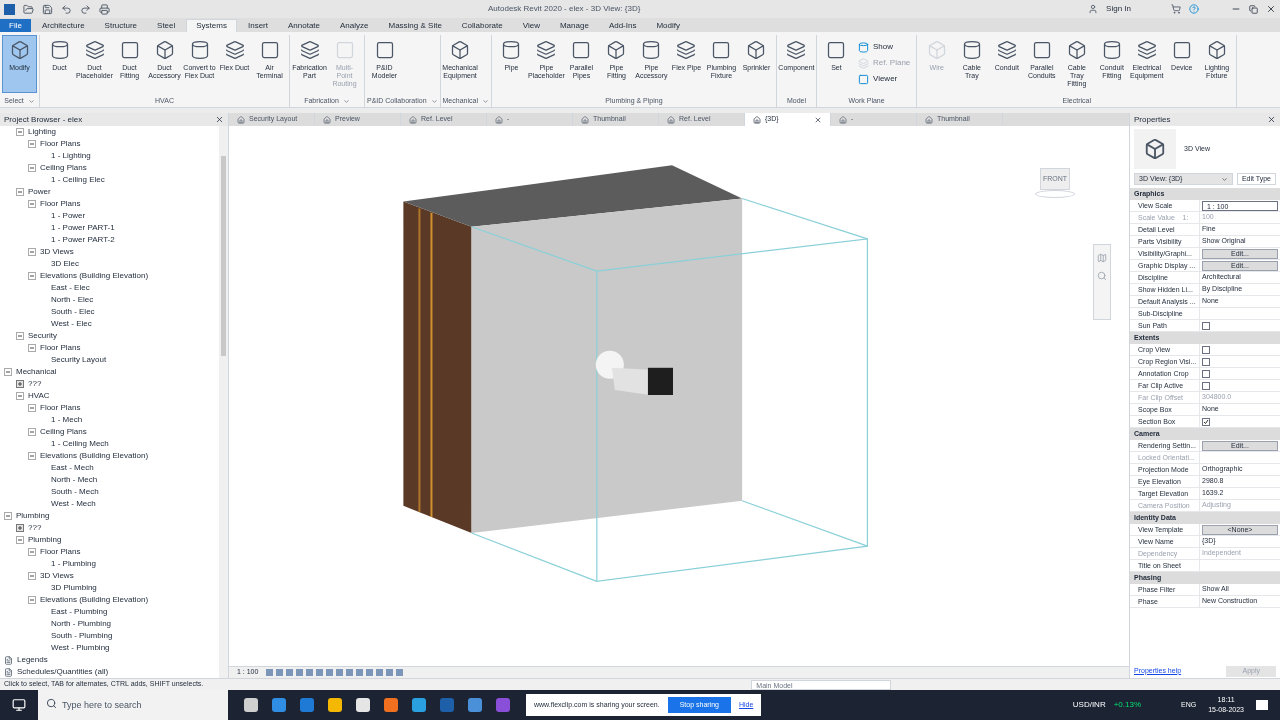 This screenshot has width=1280, height=720. I want to click on tree-item: 1 - Mech, so click(67, 420).